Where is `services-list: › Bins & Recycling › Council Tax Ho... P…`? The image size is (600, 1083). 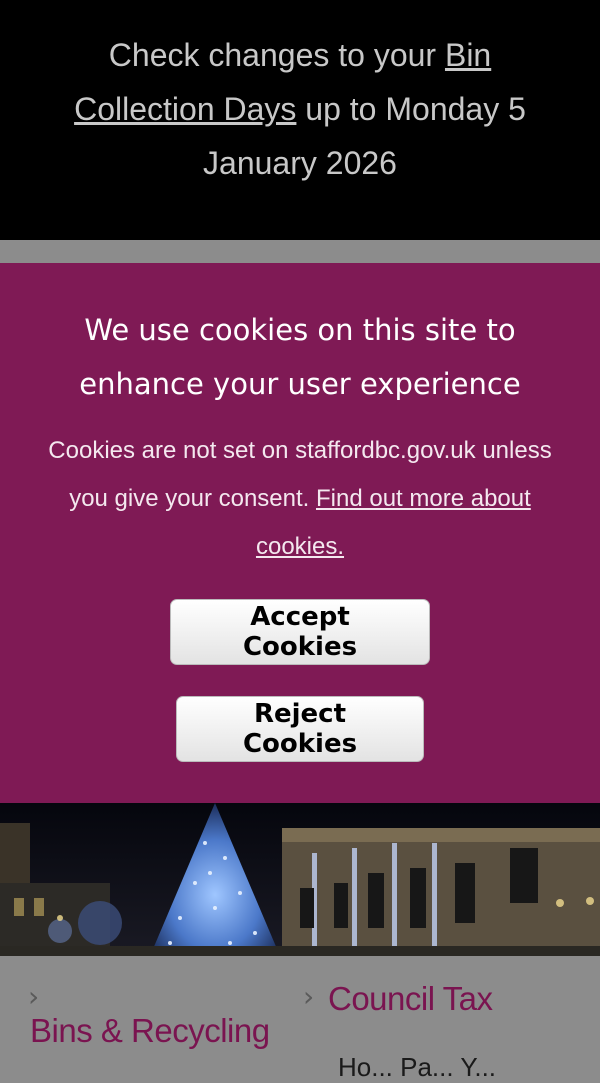
services-list: › Bins & Recycling › Council Tax Ho... P… is located at coordinates (300, 1019).